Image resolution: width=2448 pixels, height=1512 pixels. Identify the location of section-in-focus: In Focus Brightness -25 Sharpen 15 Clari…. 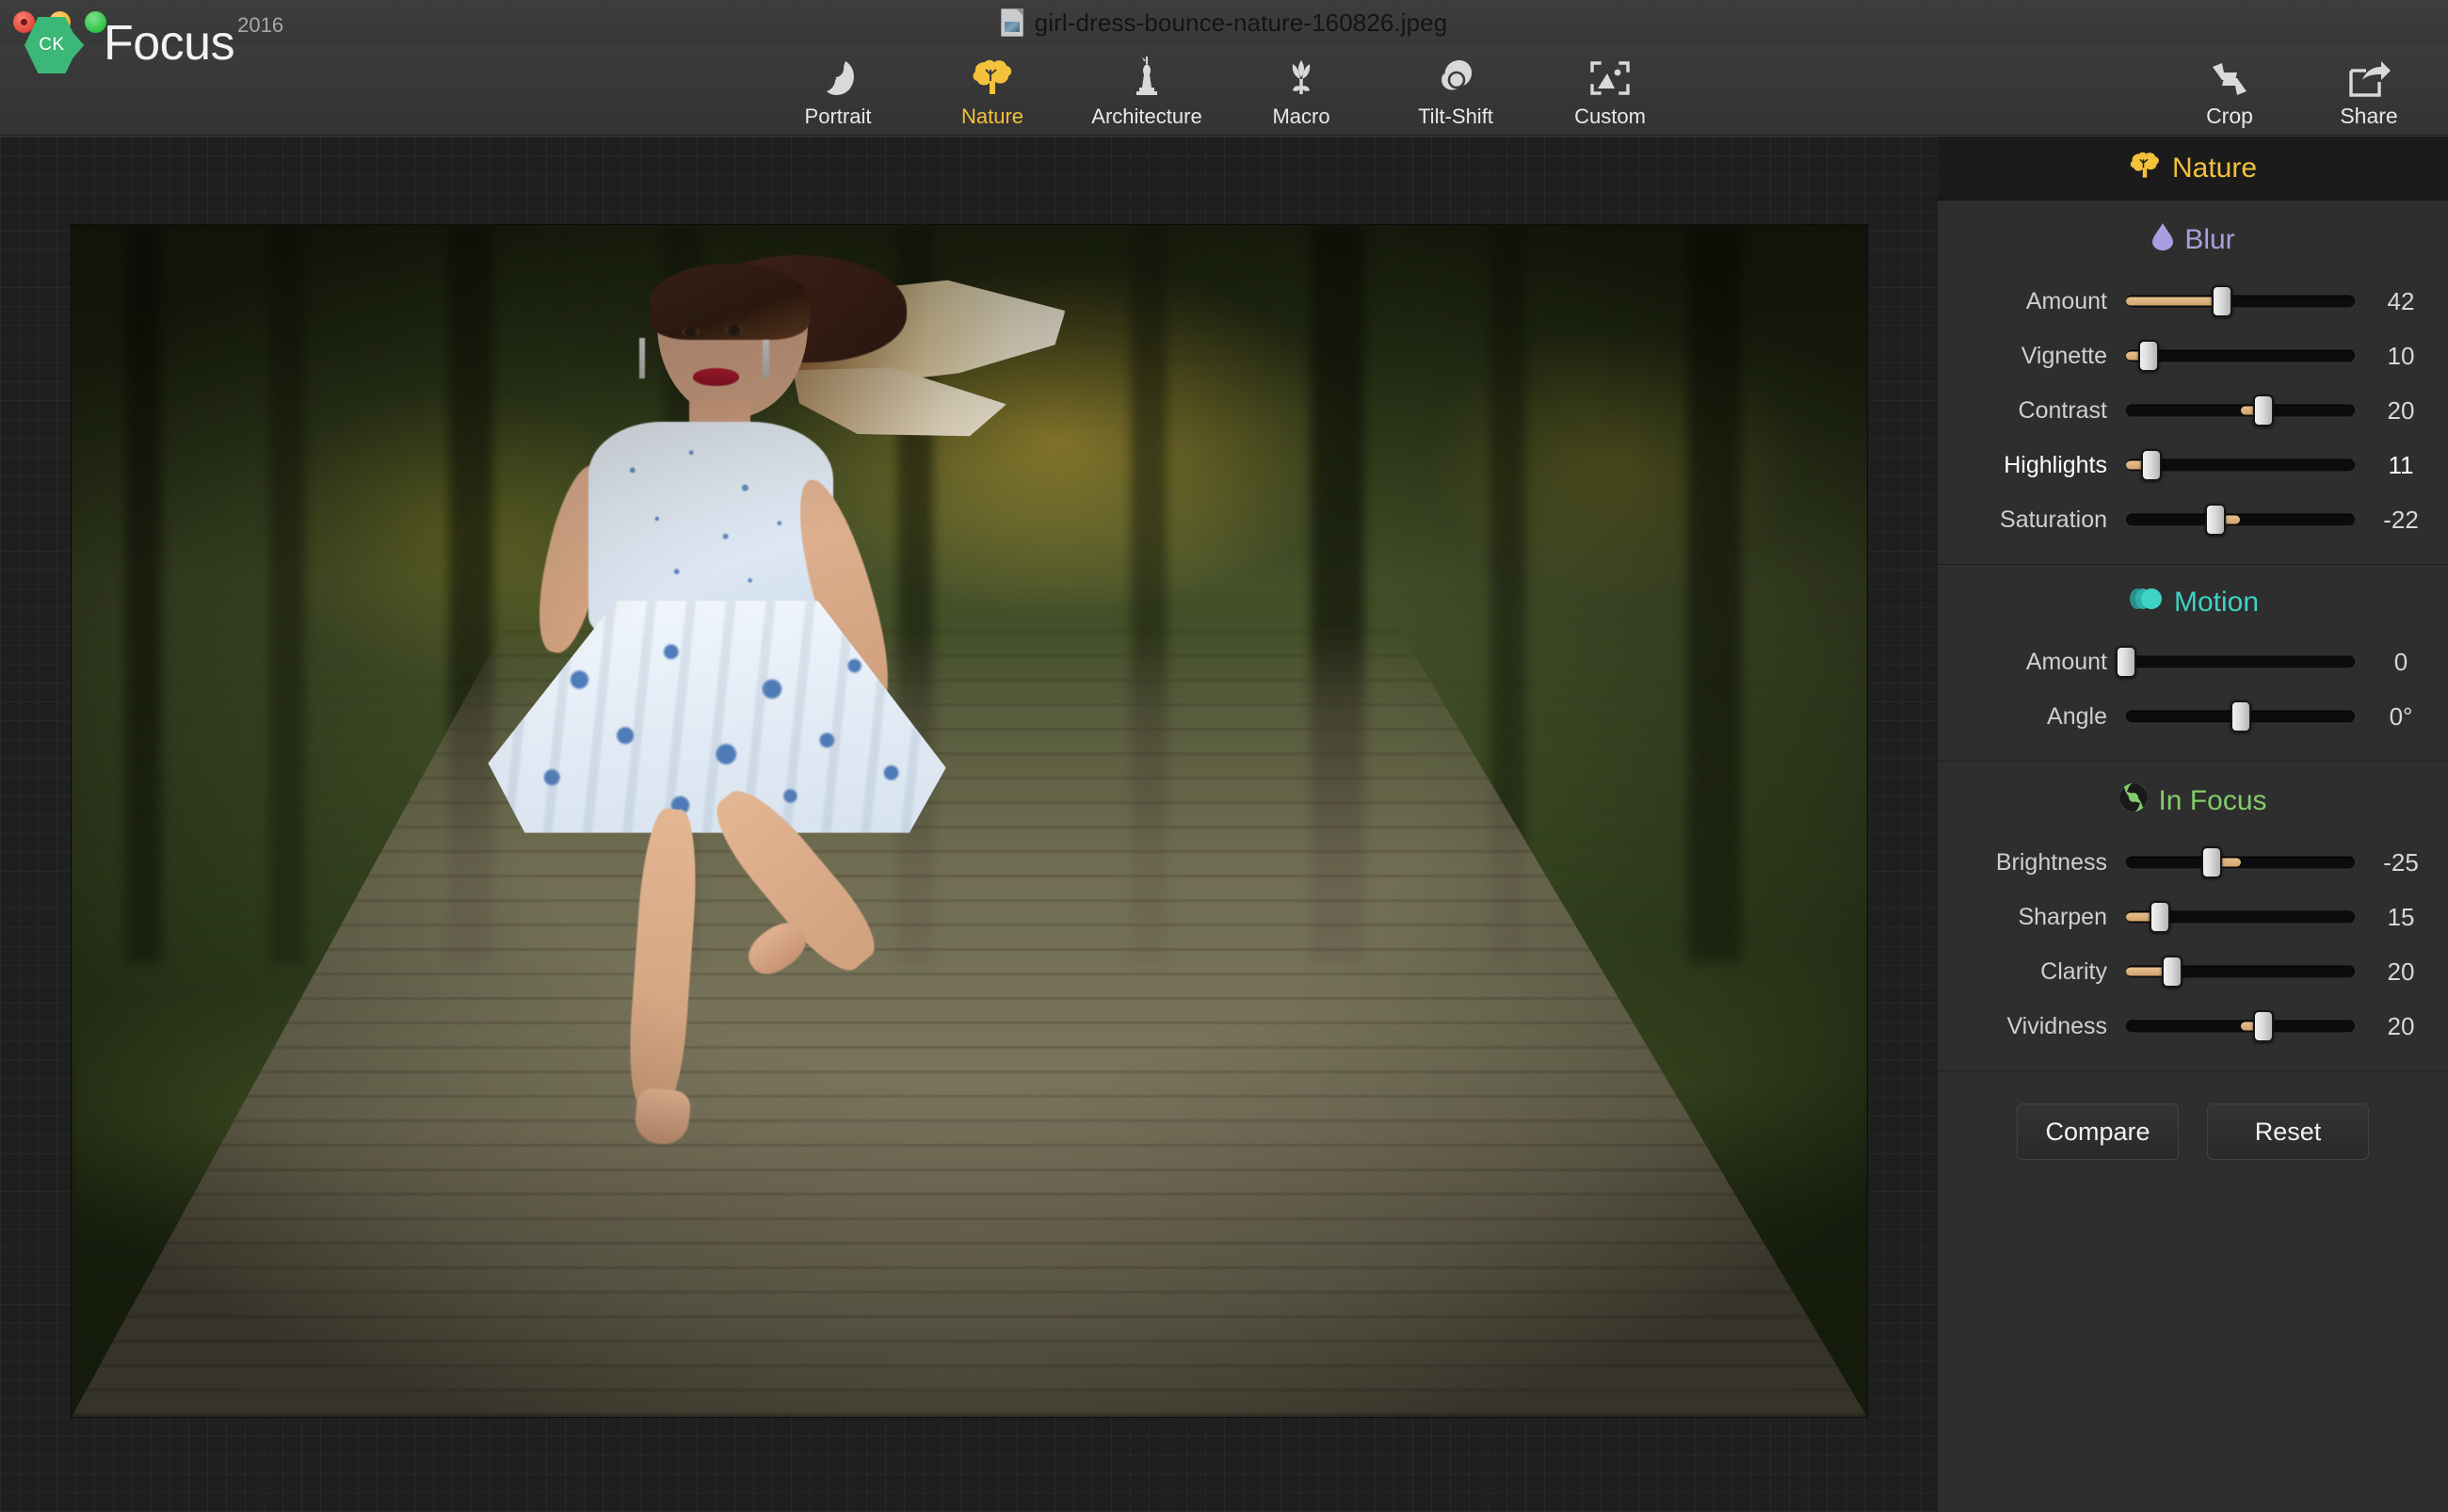
(2193, 915).